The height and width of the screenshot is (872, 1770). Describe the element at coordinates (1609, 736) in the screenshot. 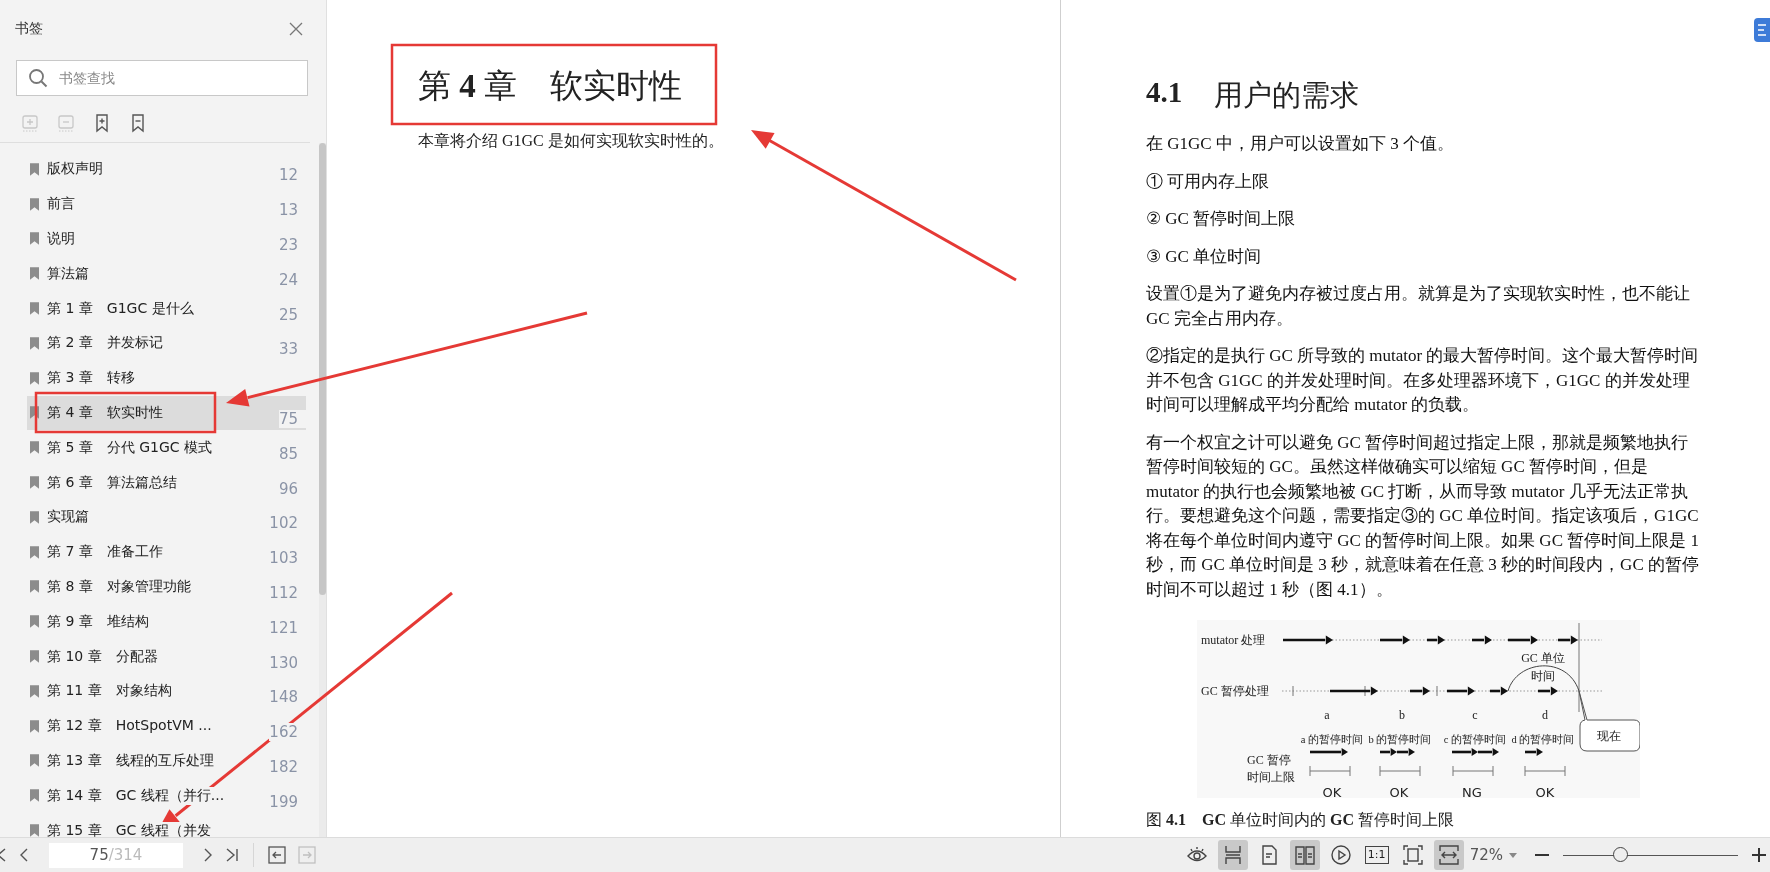

I see `now-label: 现在` at that location.